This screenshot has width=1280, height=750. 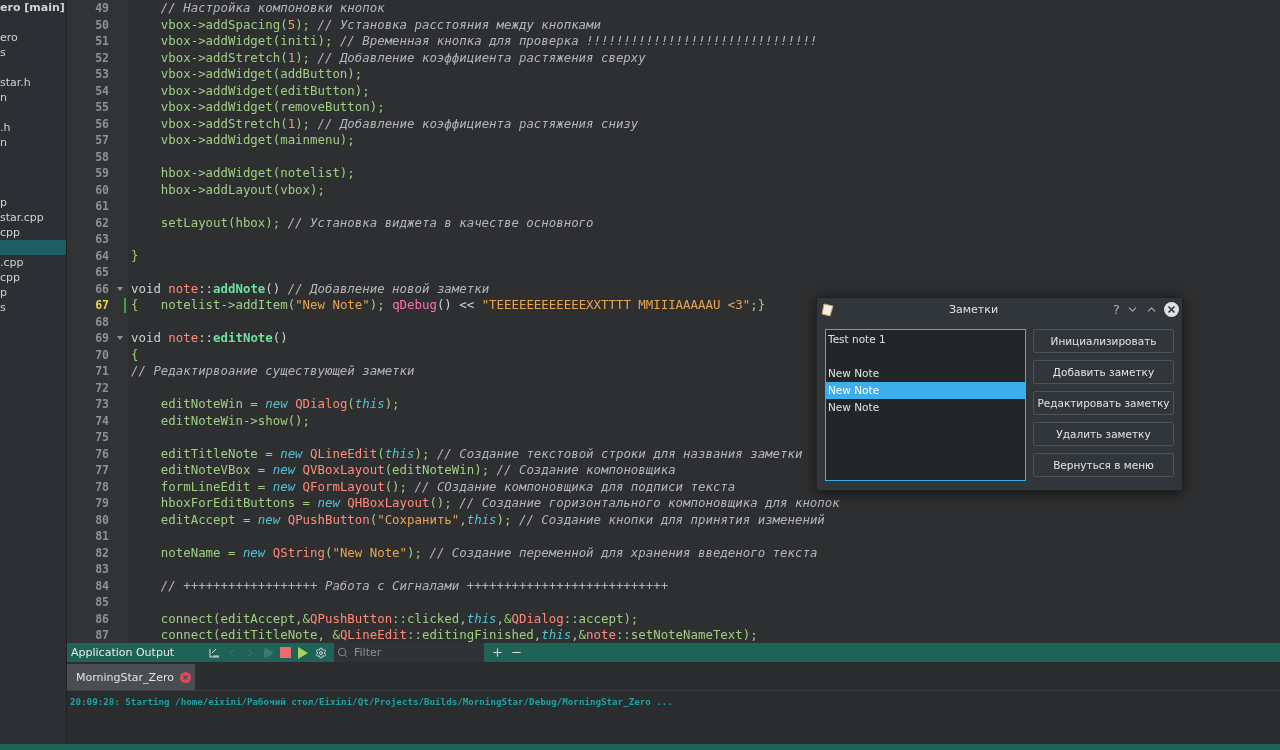 I want to click on line-number: 66, so click(x=101, y=288).